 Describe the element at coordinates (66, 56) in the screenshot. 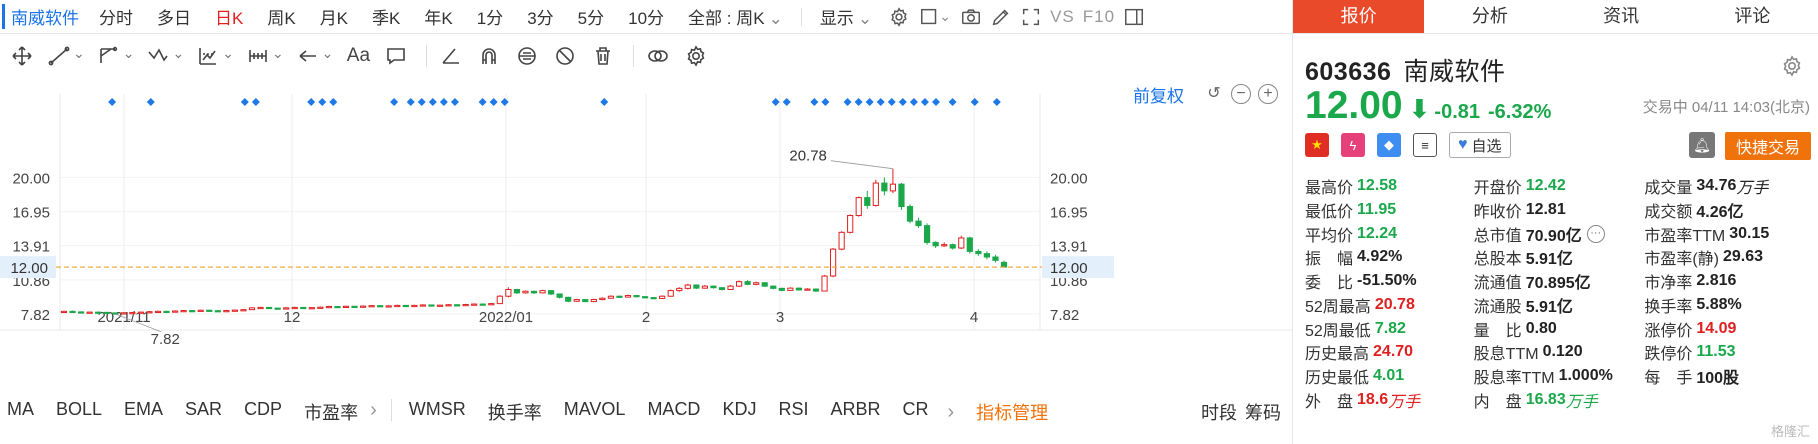

I see `line-tool-icon` at that location.